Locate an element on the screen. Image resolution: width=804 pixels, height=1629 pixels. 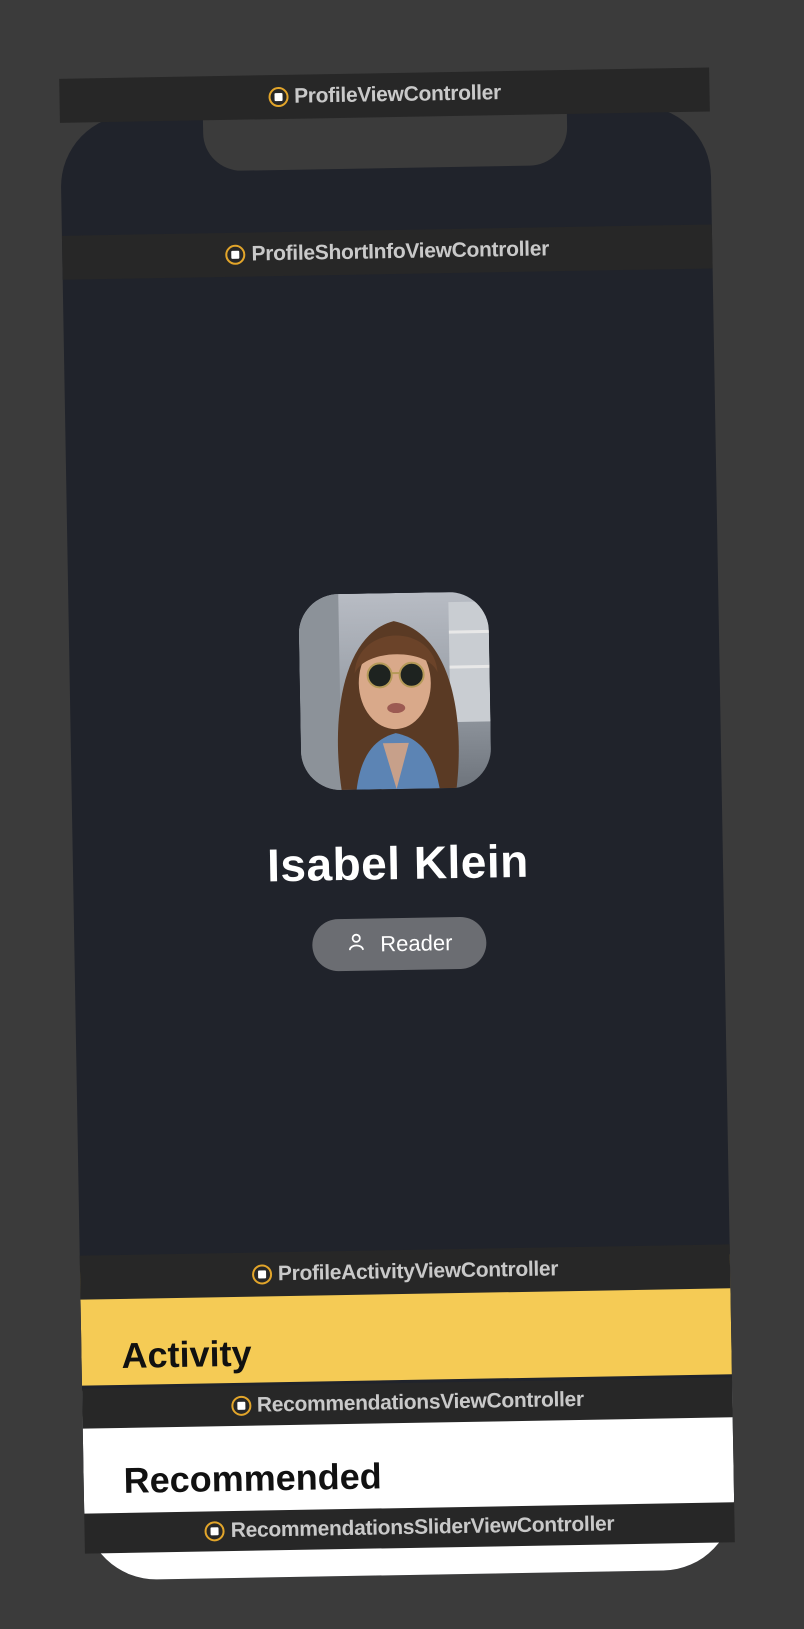
vc-label-text: ProfileActivityViewController is located at coordinates (418, 1271).